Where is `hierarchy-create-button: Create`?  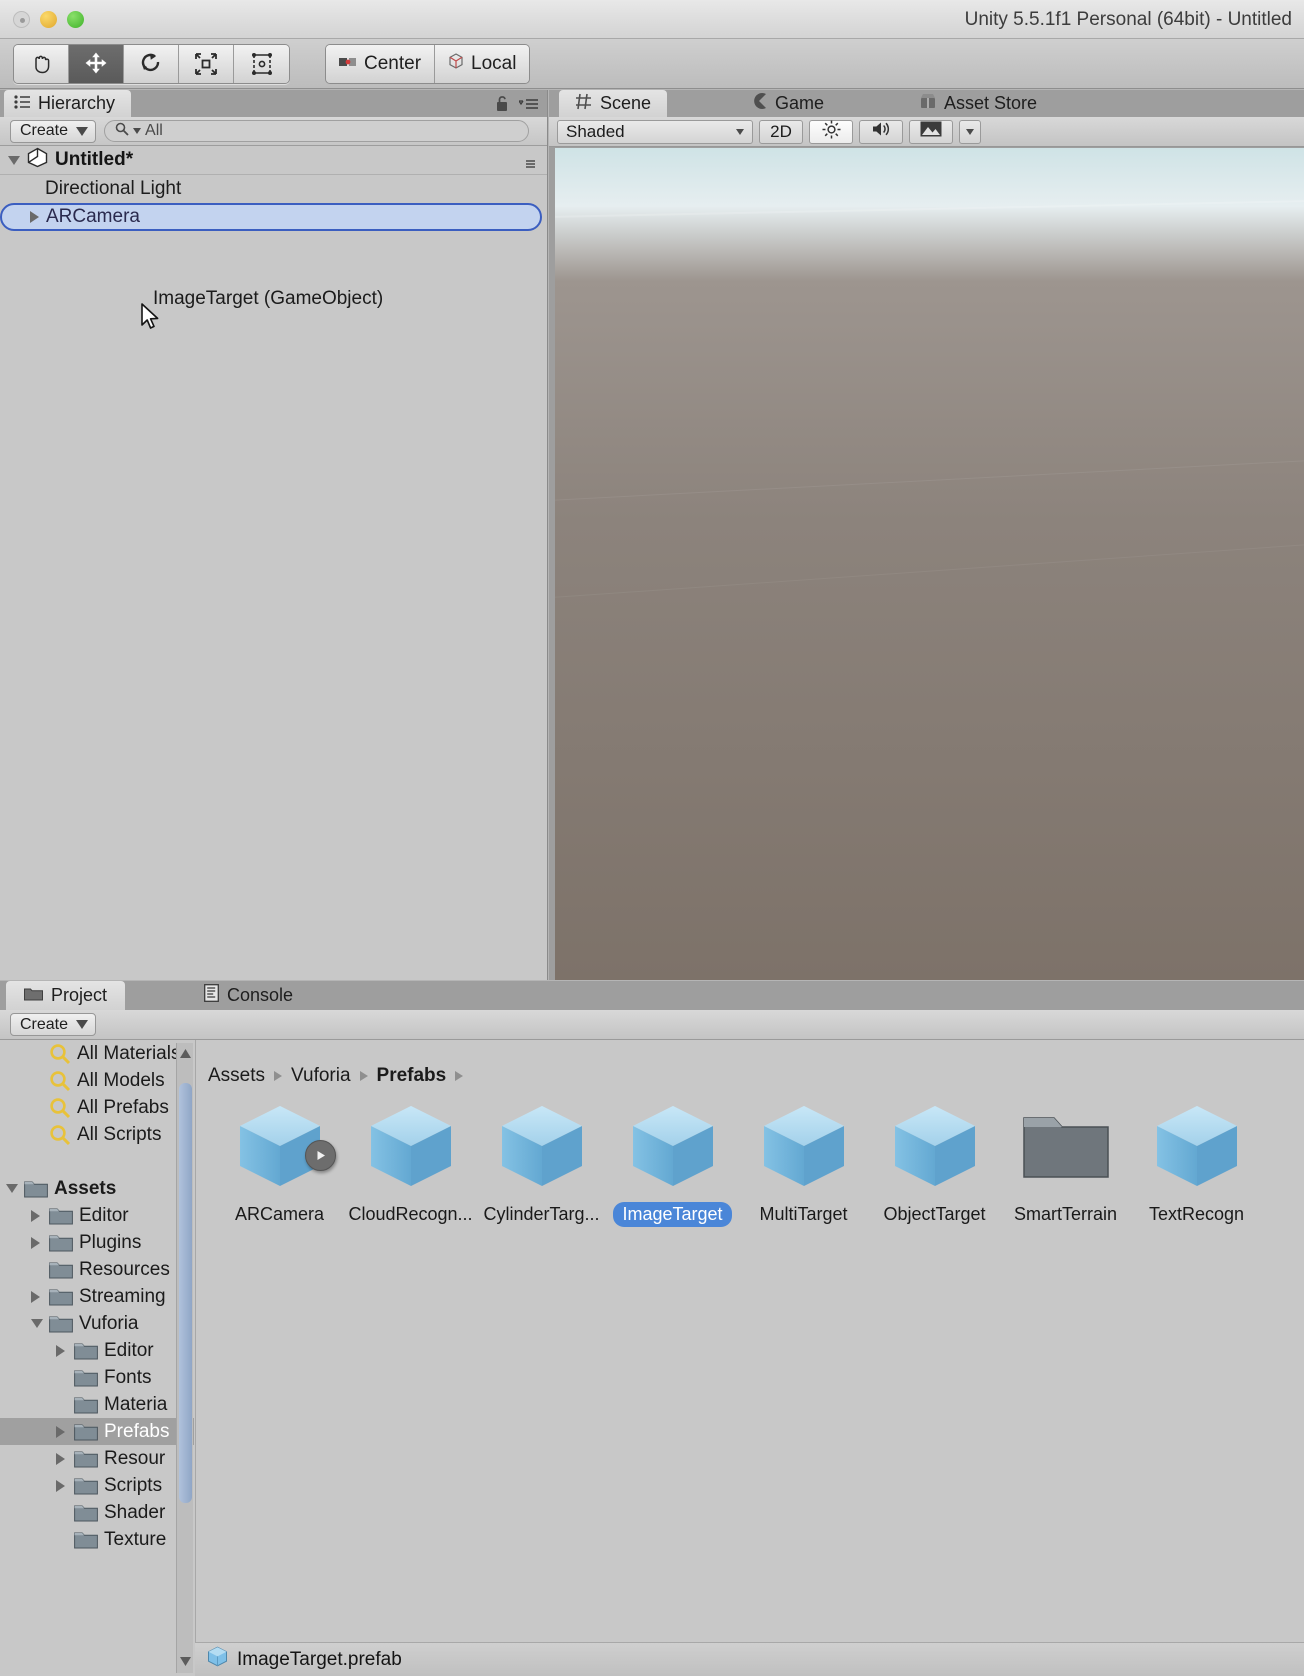 hierarchy-create-button: Create is located at coordinates (53, 131).